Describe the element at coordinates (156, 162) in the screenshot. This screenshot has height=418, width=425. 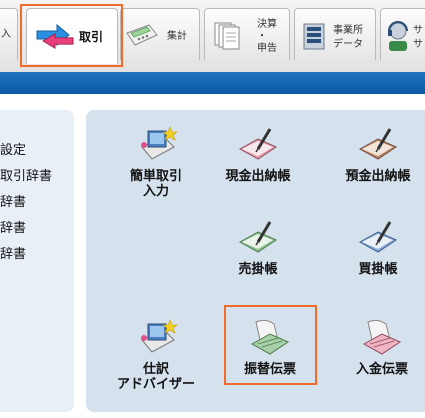
I see `kantan-torihiki-button: 簡単取引 入力` at that location.